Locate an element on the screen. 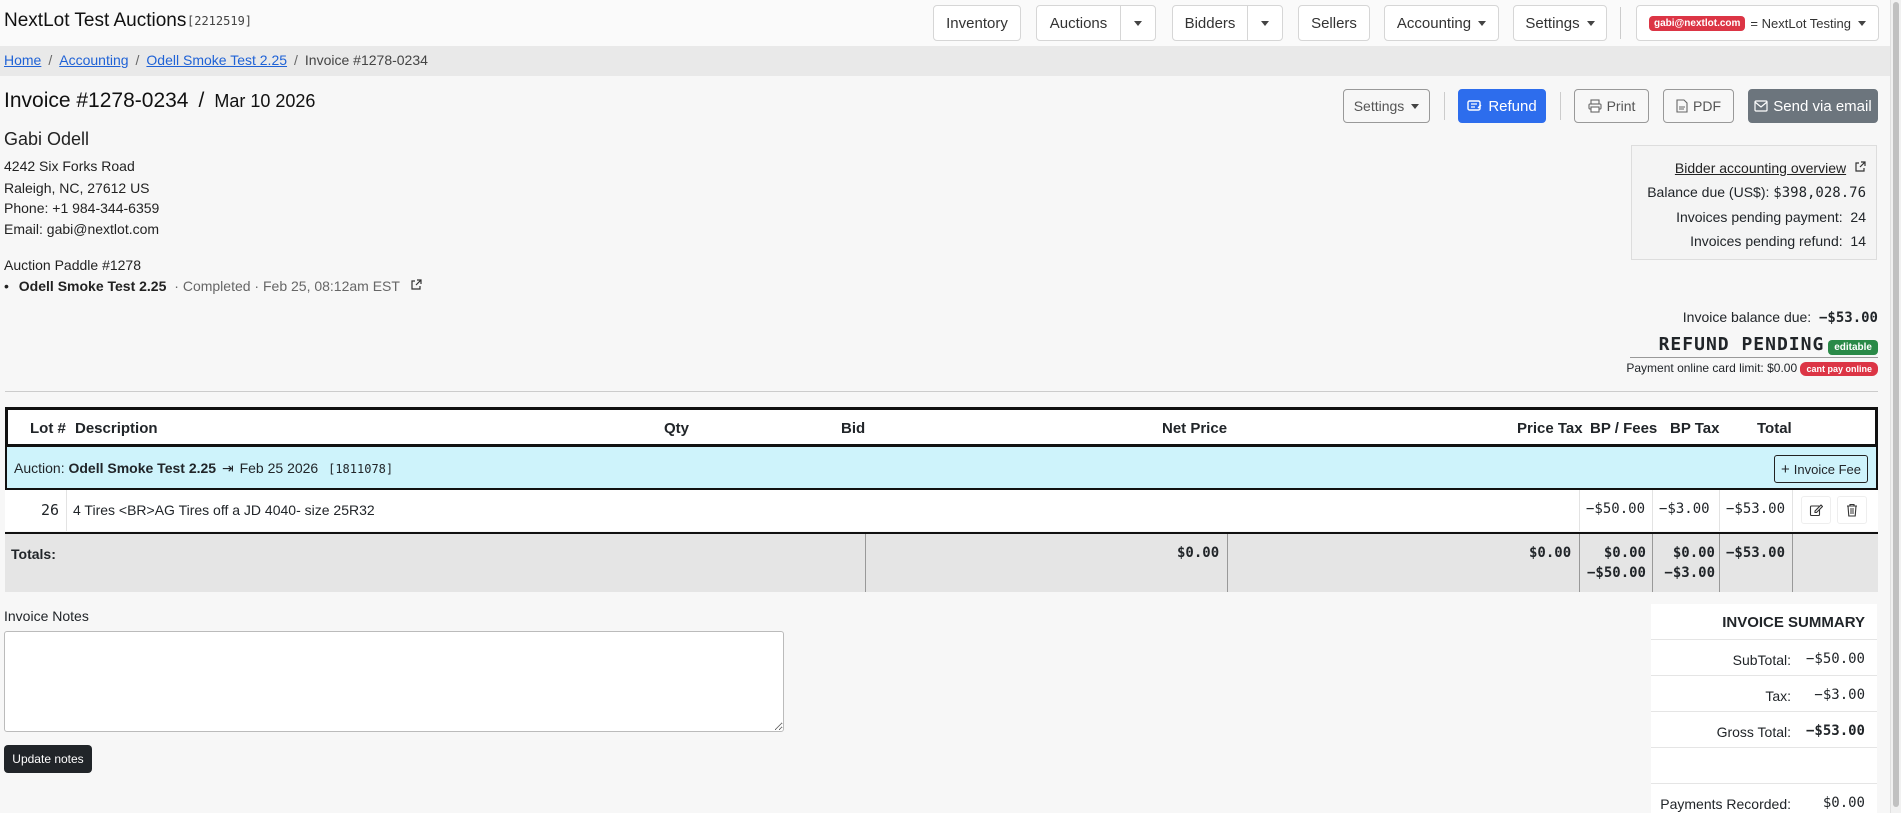 Image resolution: width=1901 pixels, height=813 pixels. plus-icon: + is located at coordinates (1785, 469).